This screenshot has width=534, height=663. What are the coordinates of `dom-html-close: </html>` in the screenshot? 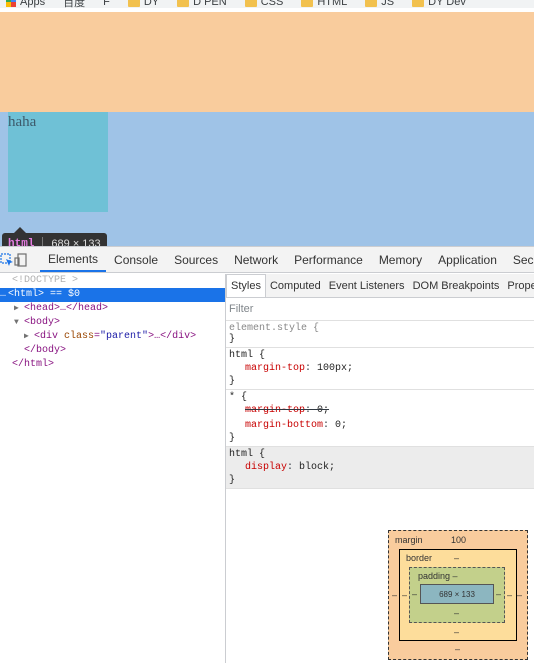 It's located at (112, 365).